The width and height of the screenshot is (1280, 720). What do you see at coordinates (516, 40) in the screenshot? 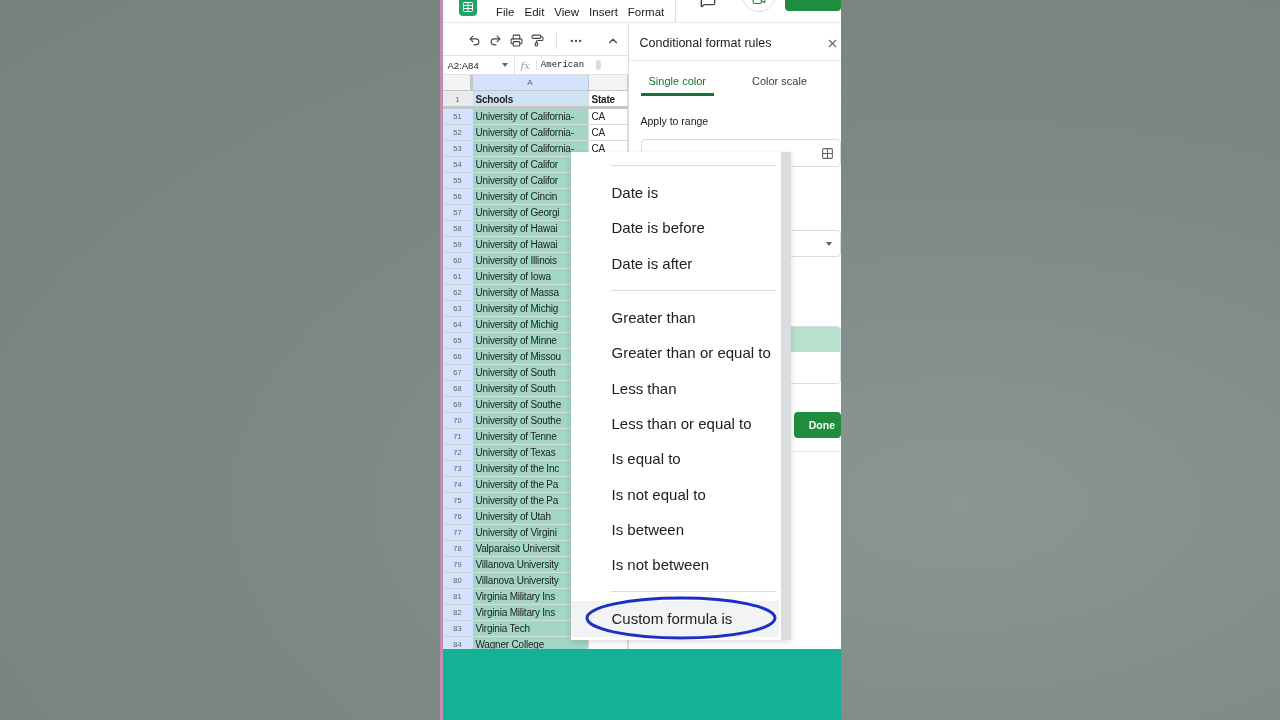
I see `print-icon` at bounding box center [516, 40].